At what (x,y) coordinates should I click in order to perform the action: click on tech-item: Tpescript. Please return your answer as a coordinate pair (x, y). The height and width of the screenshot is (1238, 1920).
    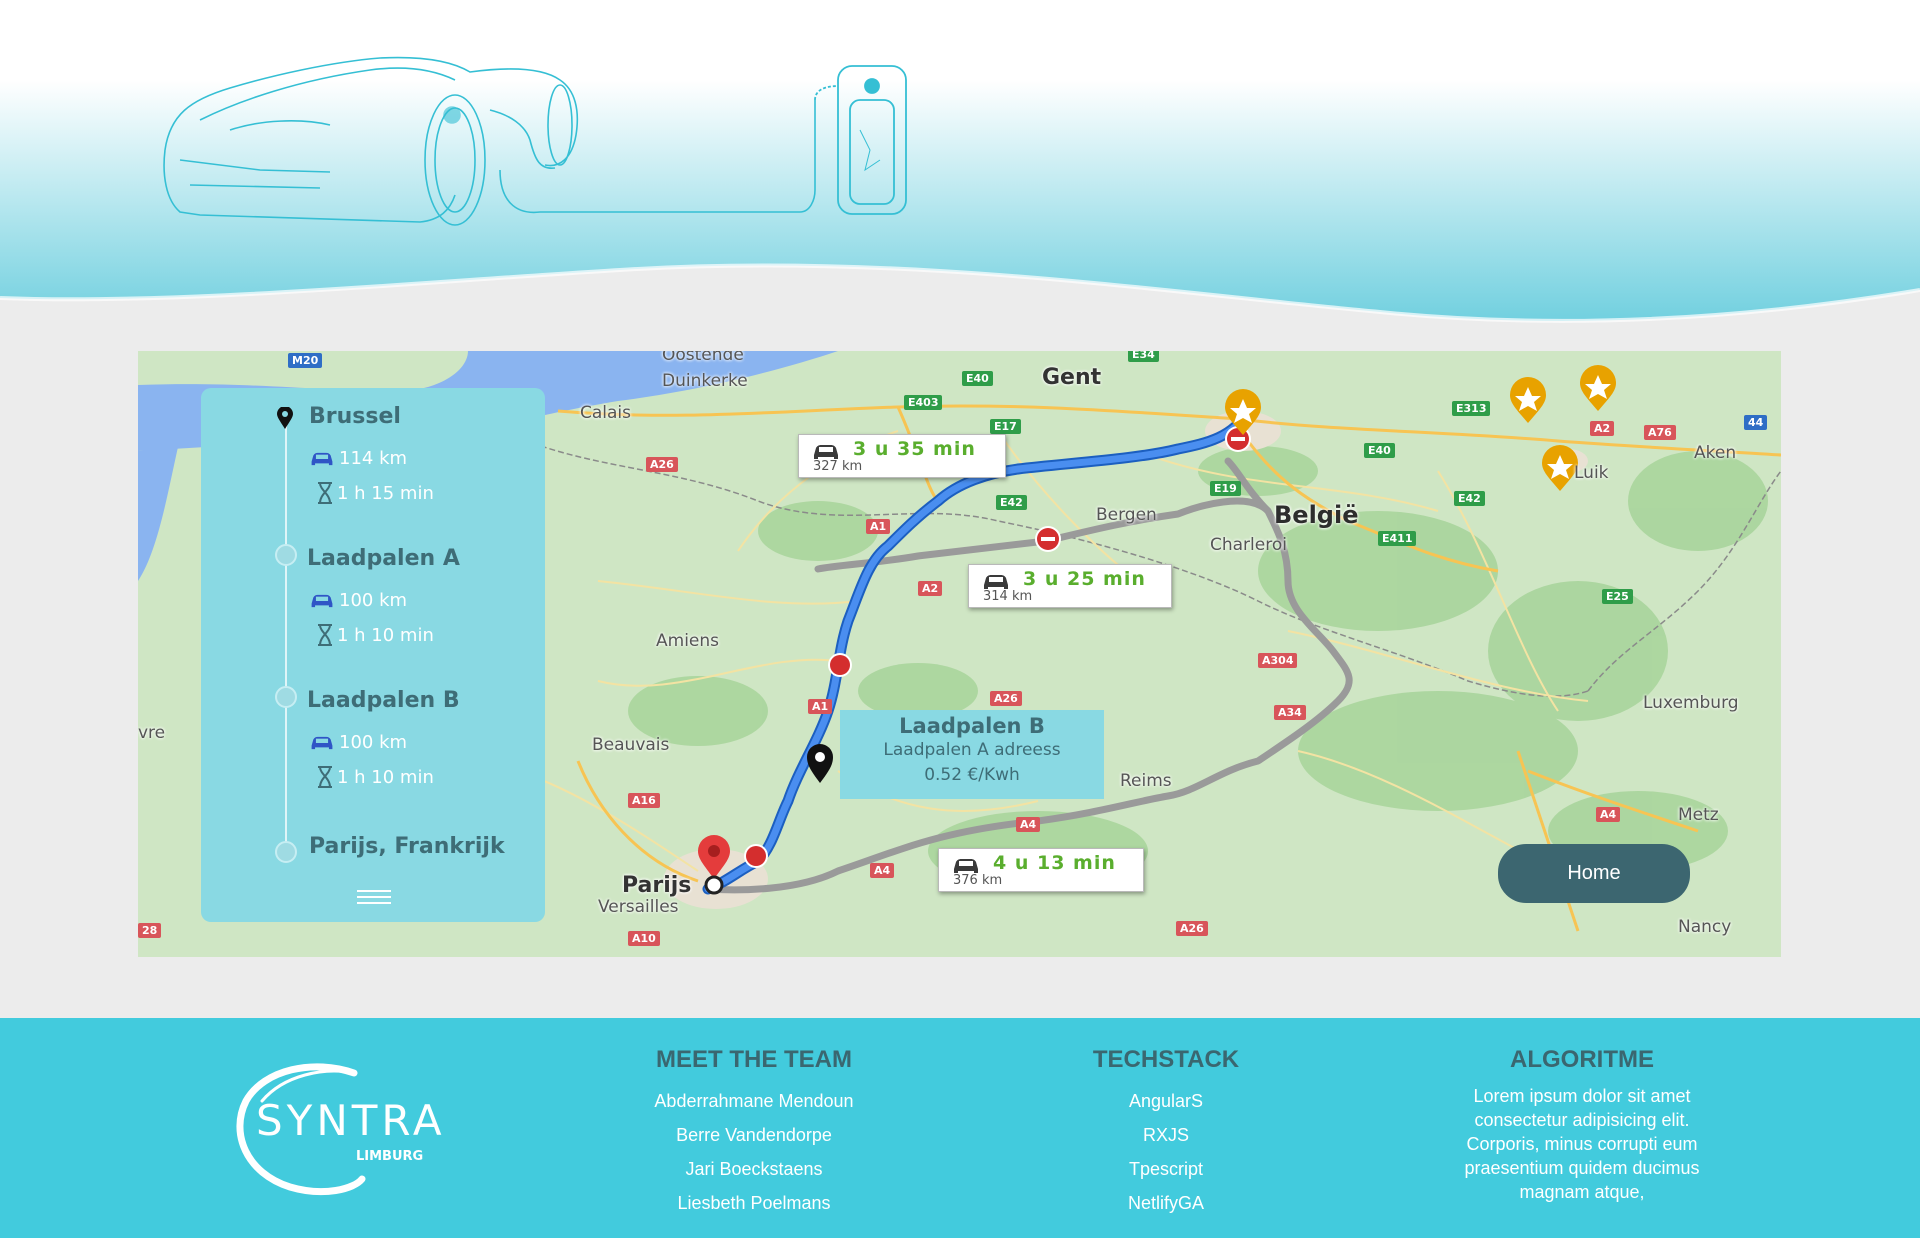
    Looking at the image, I should click on (1166, 1169).